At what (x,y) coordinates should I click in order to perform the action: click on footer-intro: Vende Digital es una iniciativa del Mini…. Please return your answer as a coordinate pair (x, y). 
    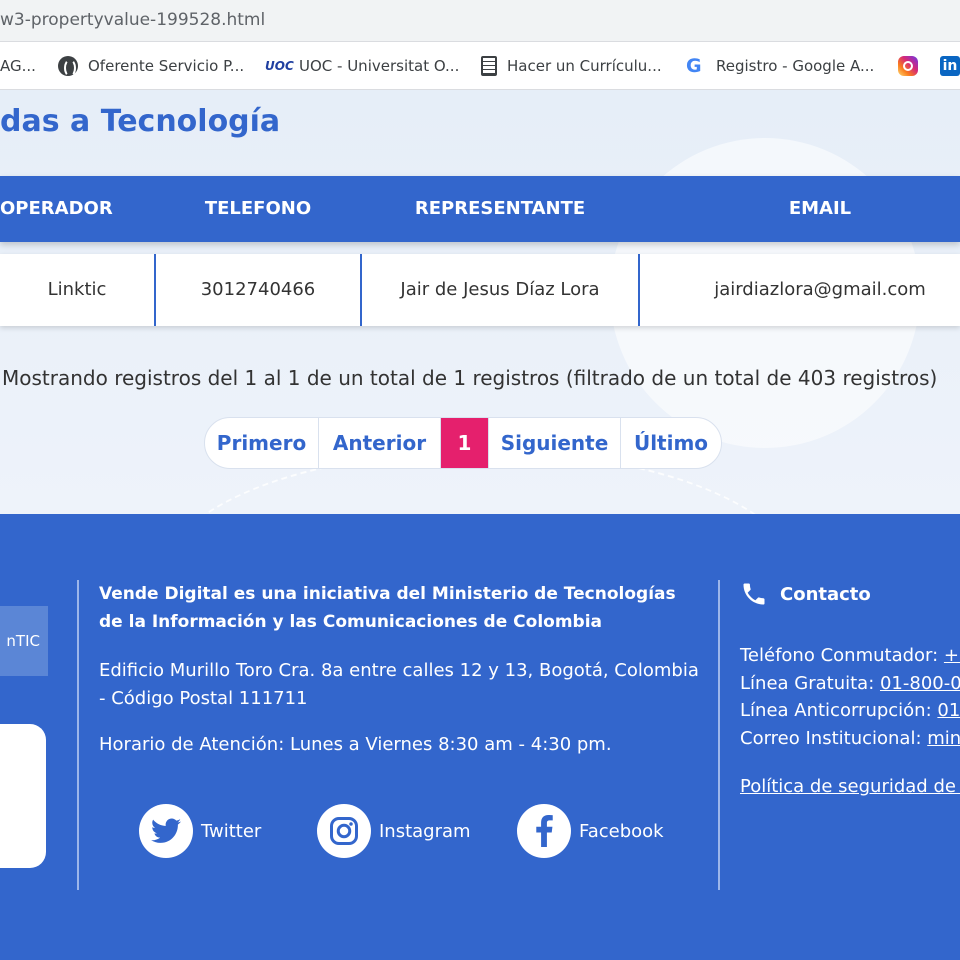
    Looking at the image, I should click on (387, 608).